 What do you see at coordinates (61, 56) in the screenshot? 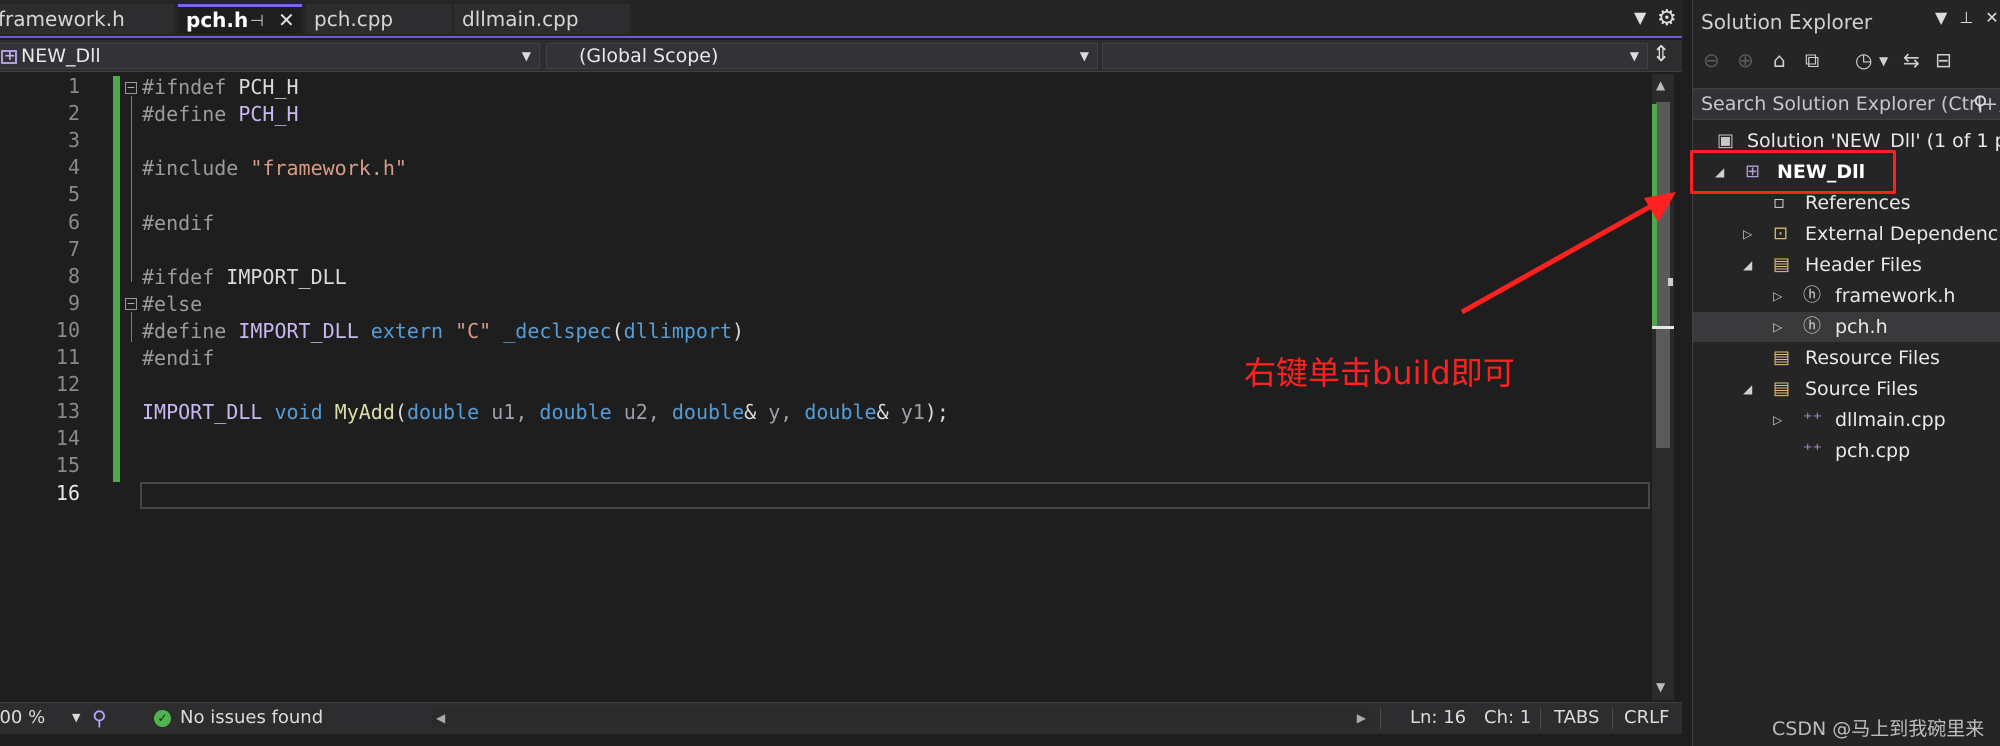
I see `project-dropdown-value: NEW_Dll` at bounding box center [61, 56].